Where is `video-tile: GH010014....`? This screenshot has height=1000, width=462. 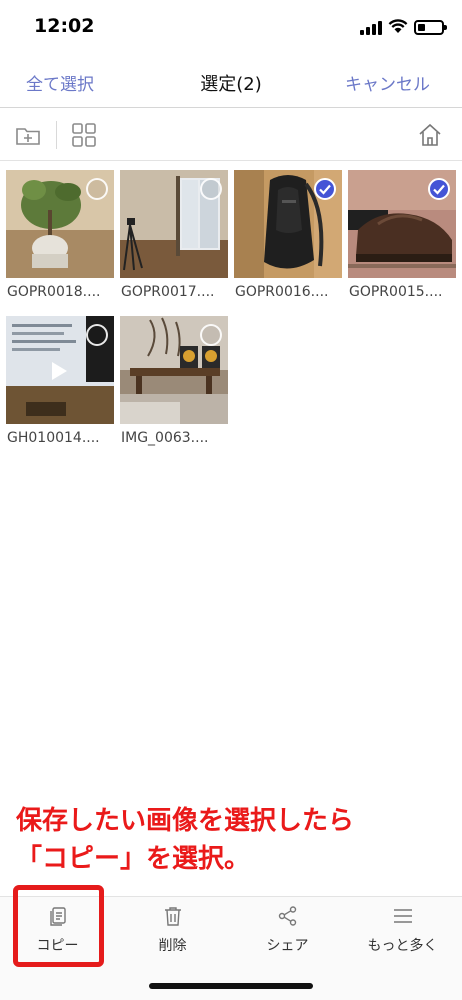 video-tile: GH010014.... is located at coordinates (60, 381).